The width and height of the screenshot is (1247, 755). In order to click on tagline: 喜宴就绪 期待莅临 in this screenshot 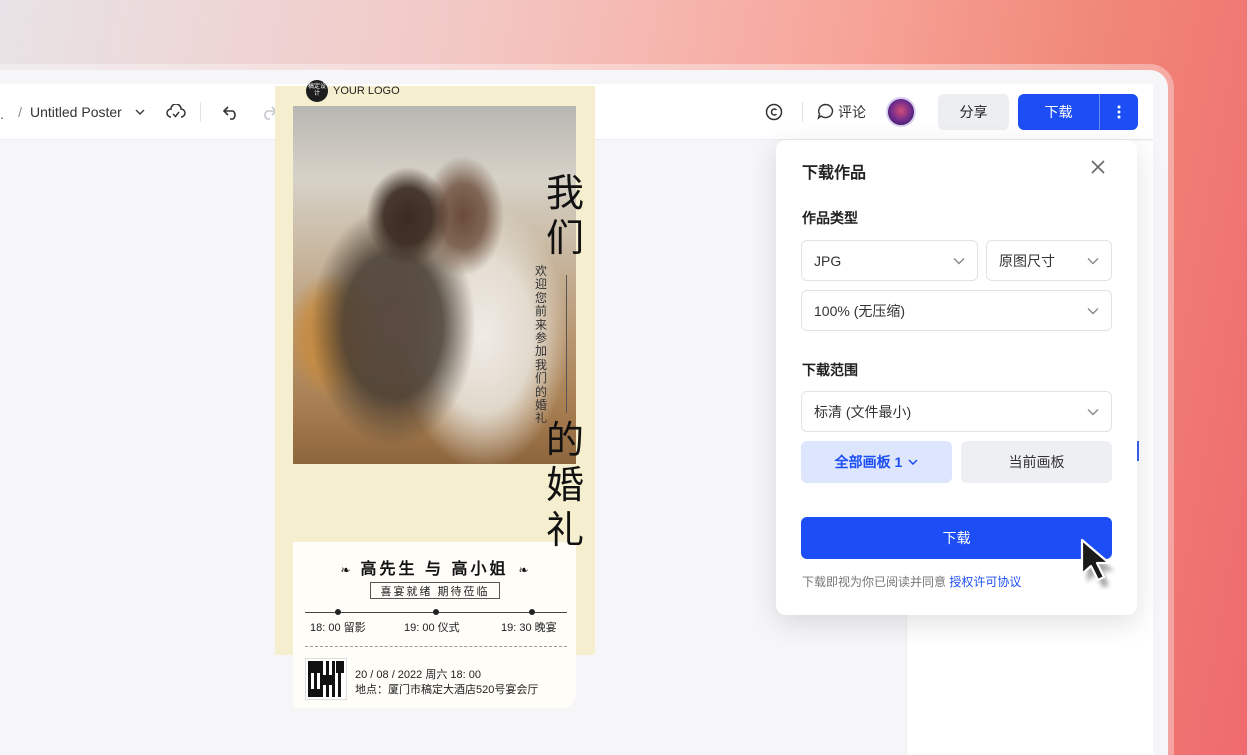, I will do `click(435, 590)`.